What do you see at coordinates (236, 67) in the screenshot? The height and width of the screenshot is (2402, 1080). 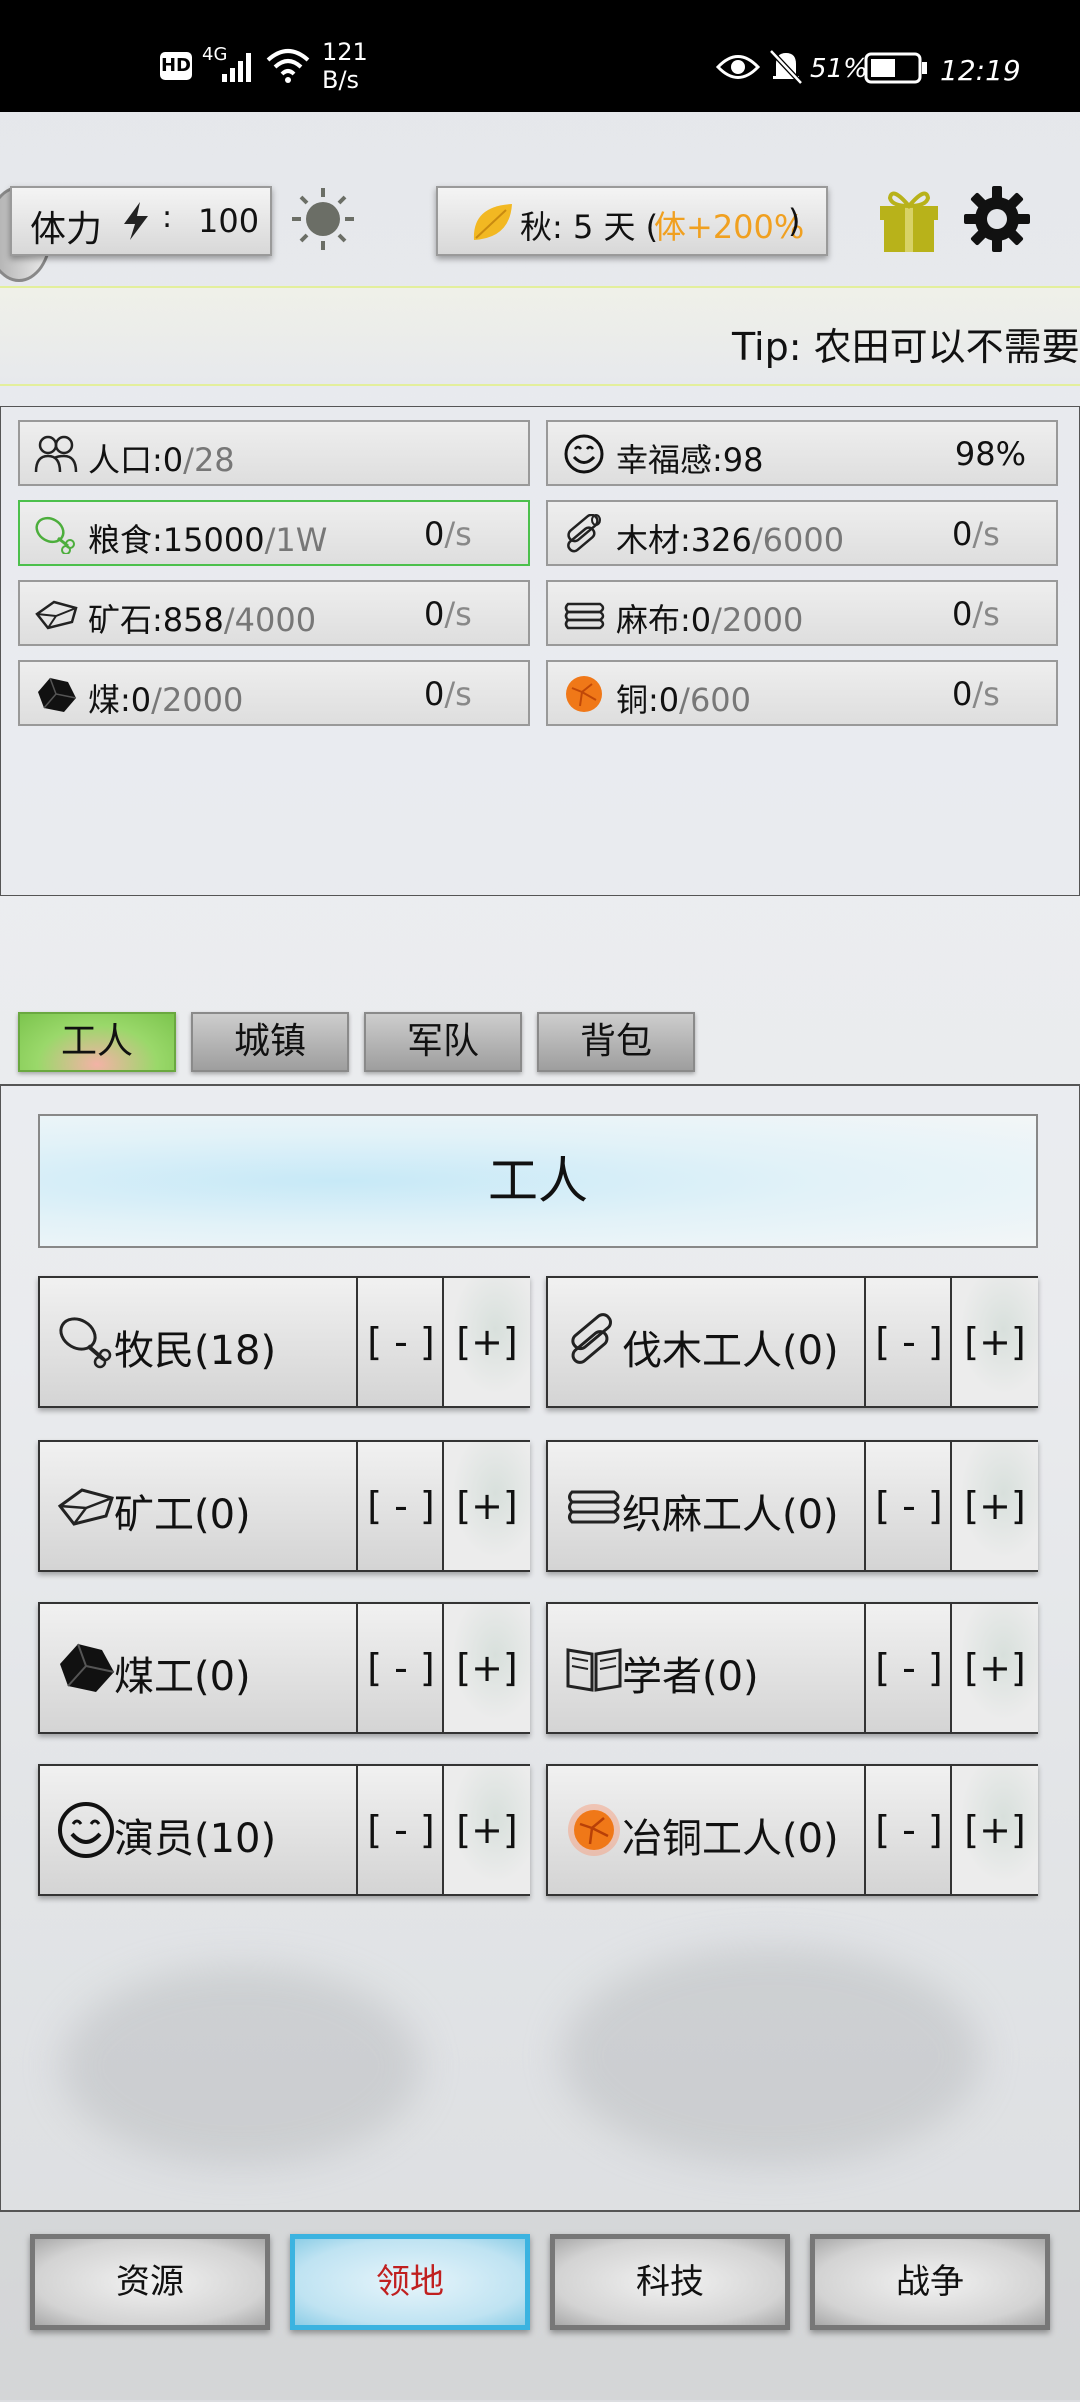 I see `signal-icon` at bounding box center [236, 67].